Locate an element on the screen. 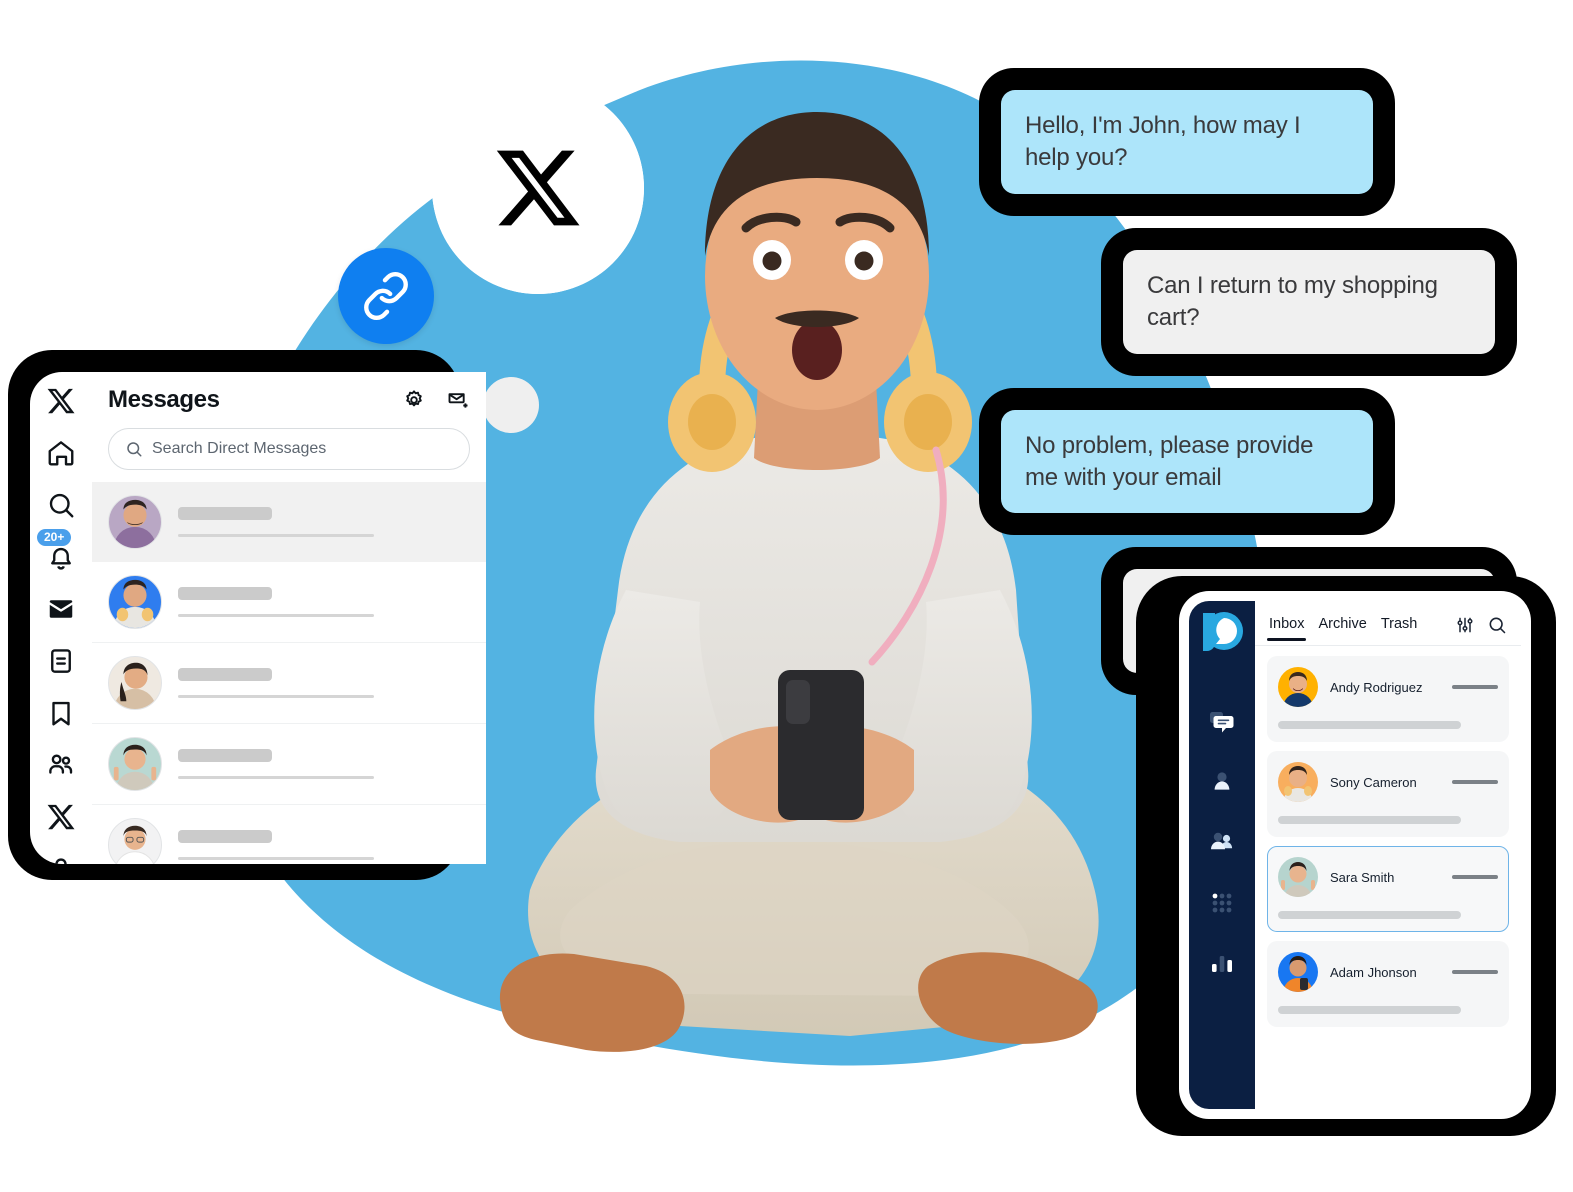  tab-archive: Archive is located at coordinates (1342, 630).